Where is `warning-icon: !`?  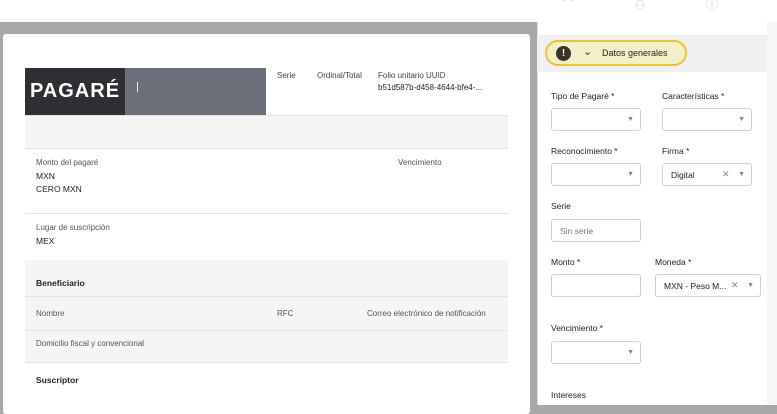
warning-icon: ! is located at coordinates (563, 53).